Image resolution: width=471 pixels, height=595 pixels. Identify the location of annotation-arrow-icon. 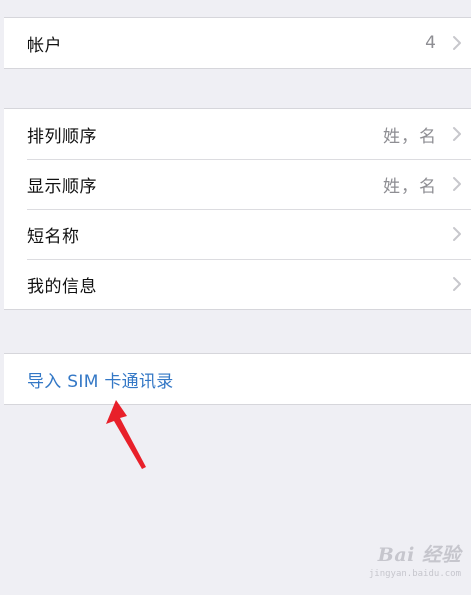
(126, 434).